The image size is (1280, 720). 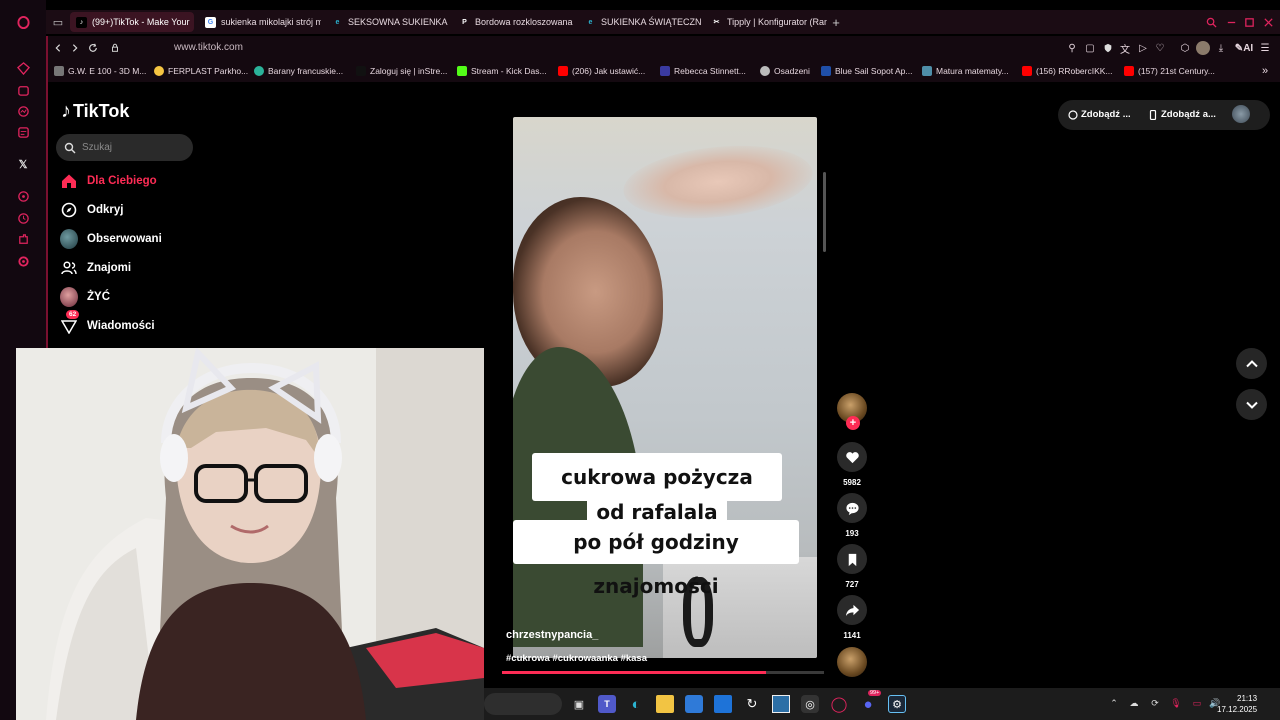 I want to click on tab-google: G sukienka mikolajki strój m, so click(x=260, y=22).